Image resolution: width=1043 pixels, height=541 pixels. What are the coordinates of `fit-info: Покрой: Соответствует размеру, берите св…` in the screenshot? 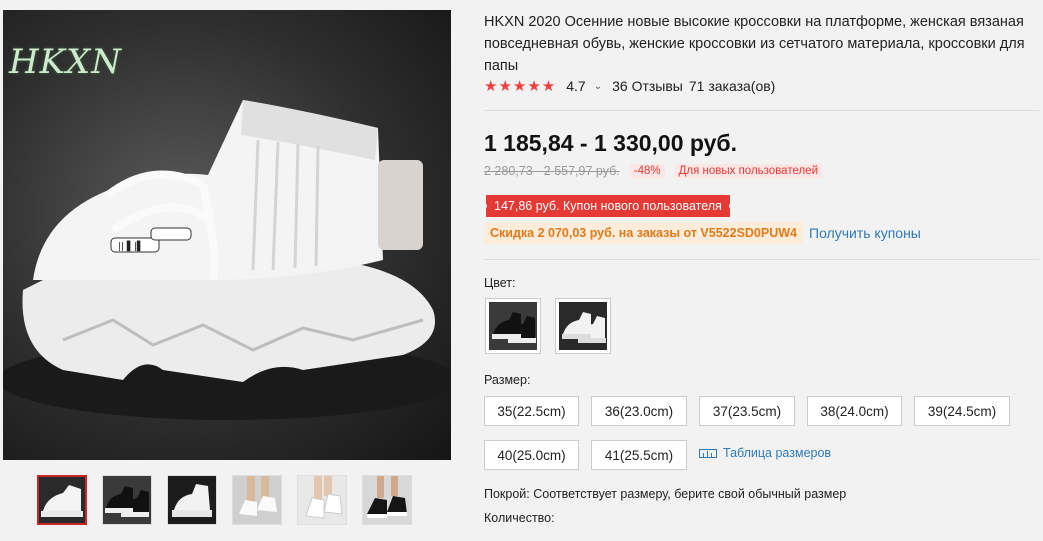 It's located at (665, 494).